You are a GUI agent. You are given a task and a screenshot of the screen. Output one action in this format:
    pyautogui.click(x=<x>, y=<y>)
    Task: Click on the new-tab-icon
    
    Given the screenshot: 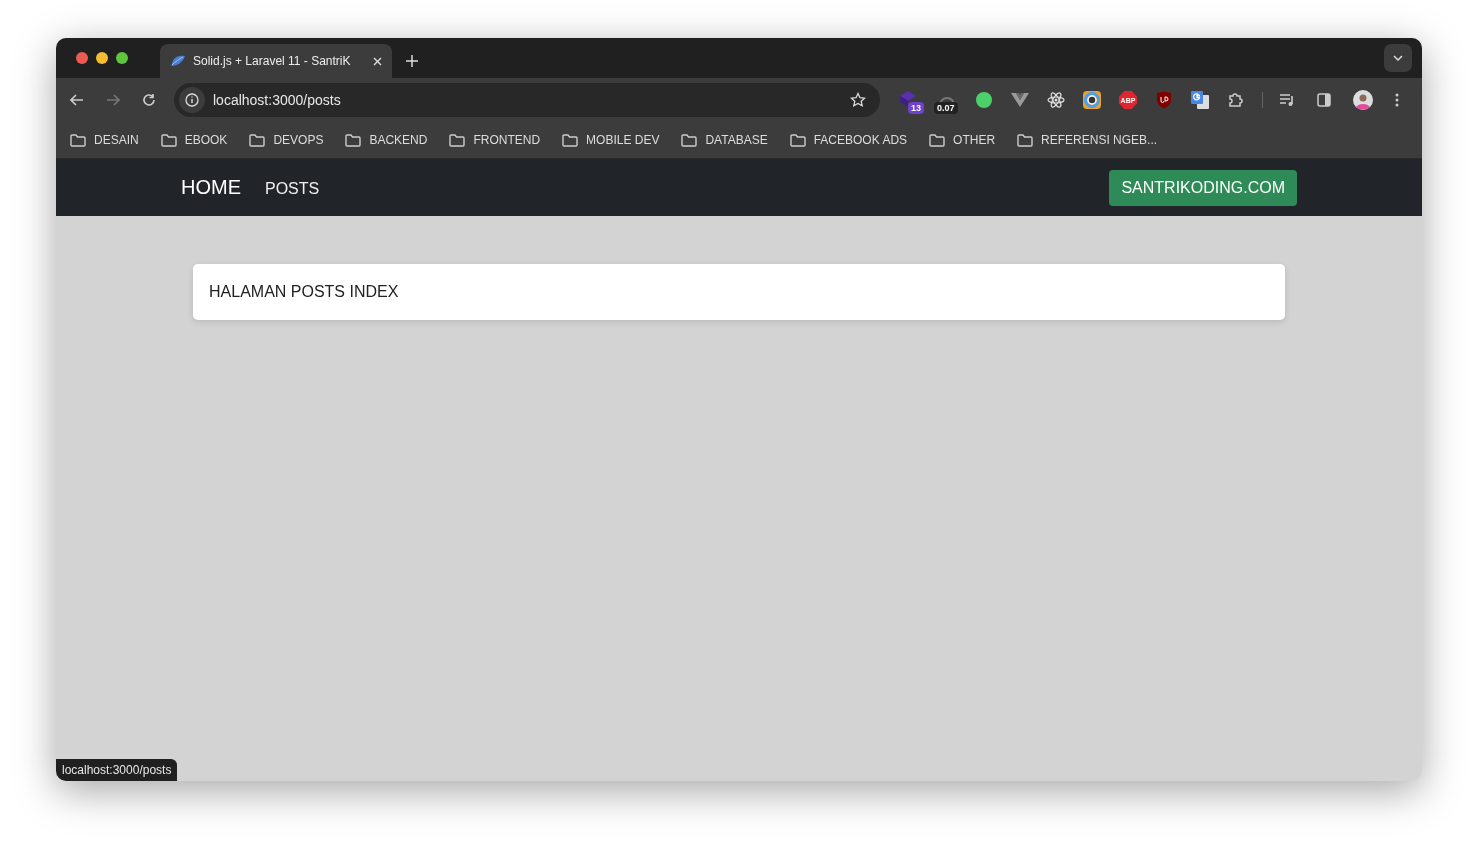 What is the action you would take?
    pyautogui.click(x=412, y=61)
    